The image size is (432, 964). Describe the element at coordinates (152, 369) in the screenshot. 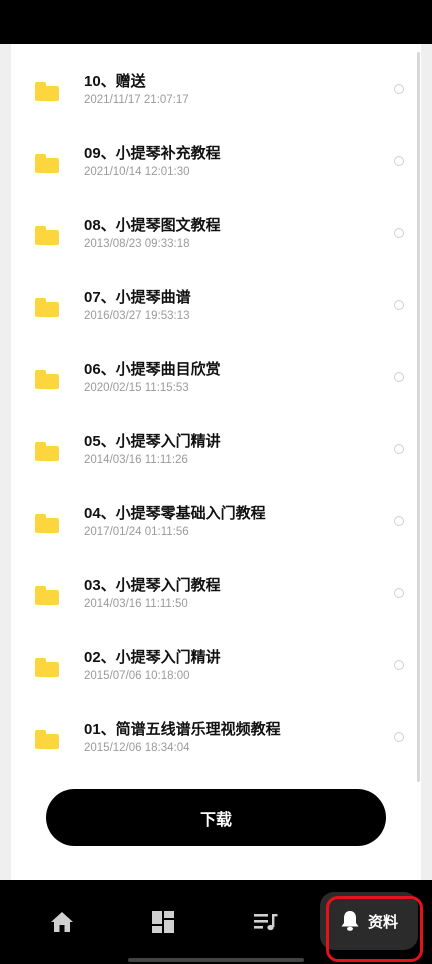

I see `file-title: 06、小提琴曲目欣赏` at that location.